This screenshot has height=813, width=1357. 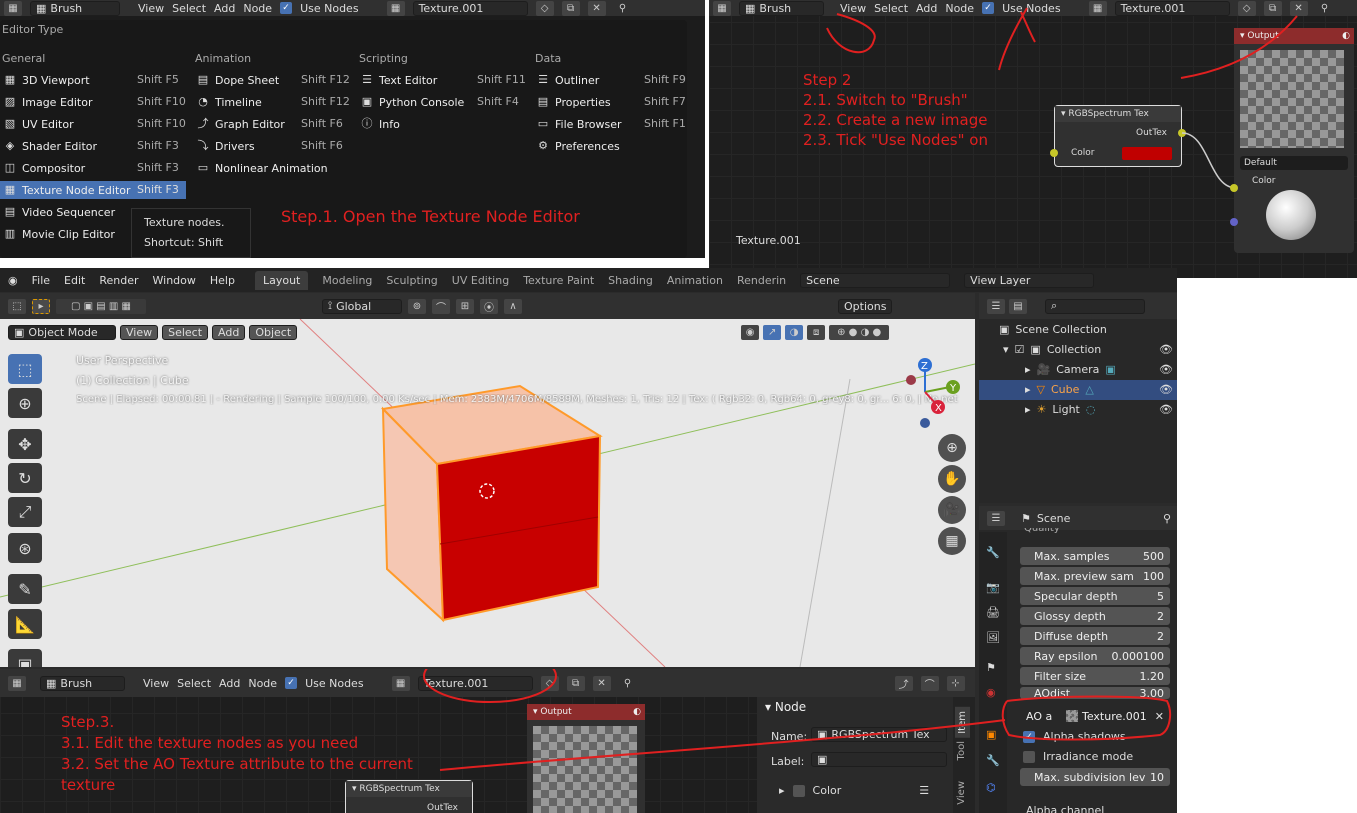 What do you see at coordinates (1095, 656) in the screenshot?
I see `prop-row-ray-epsilon: Ray epsilon 0.000100` at bounding box center [1095, 656].